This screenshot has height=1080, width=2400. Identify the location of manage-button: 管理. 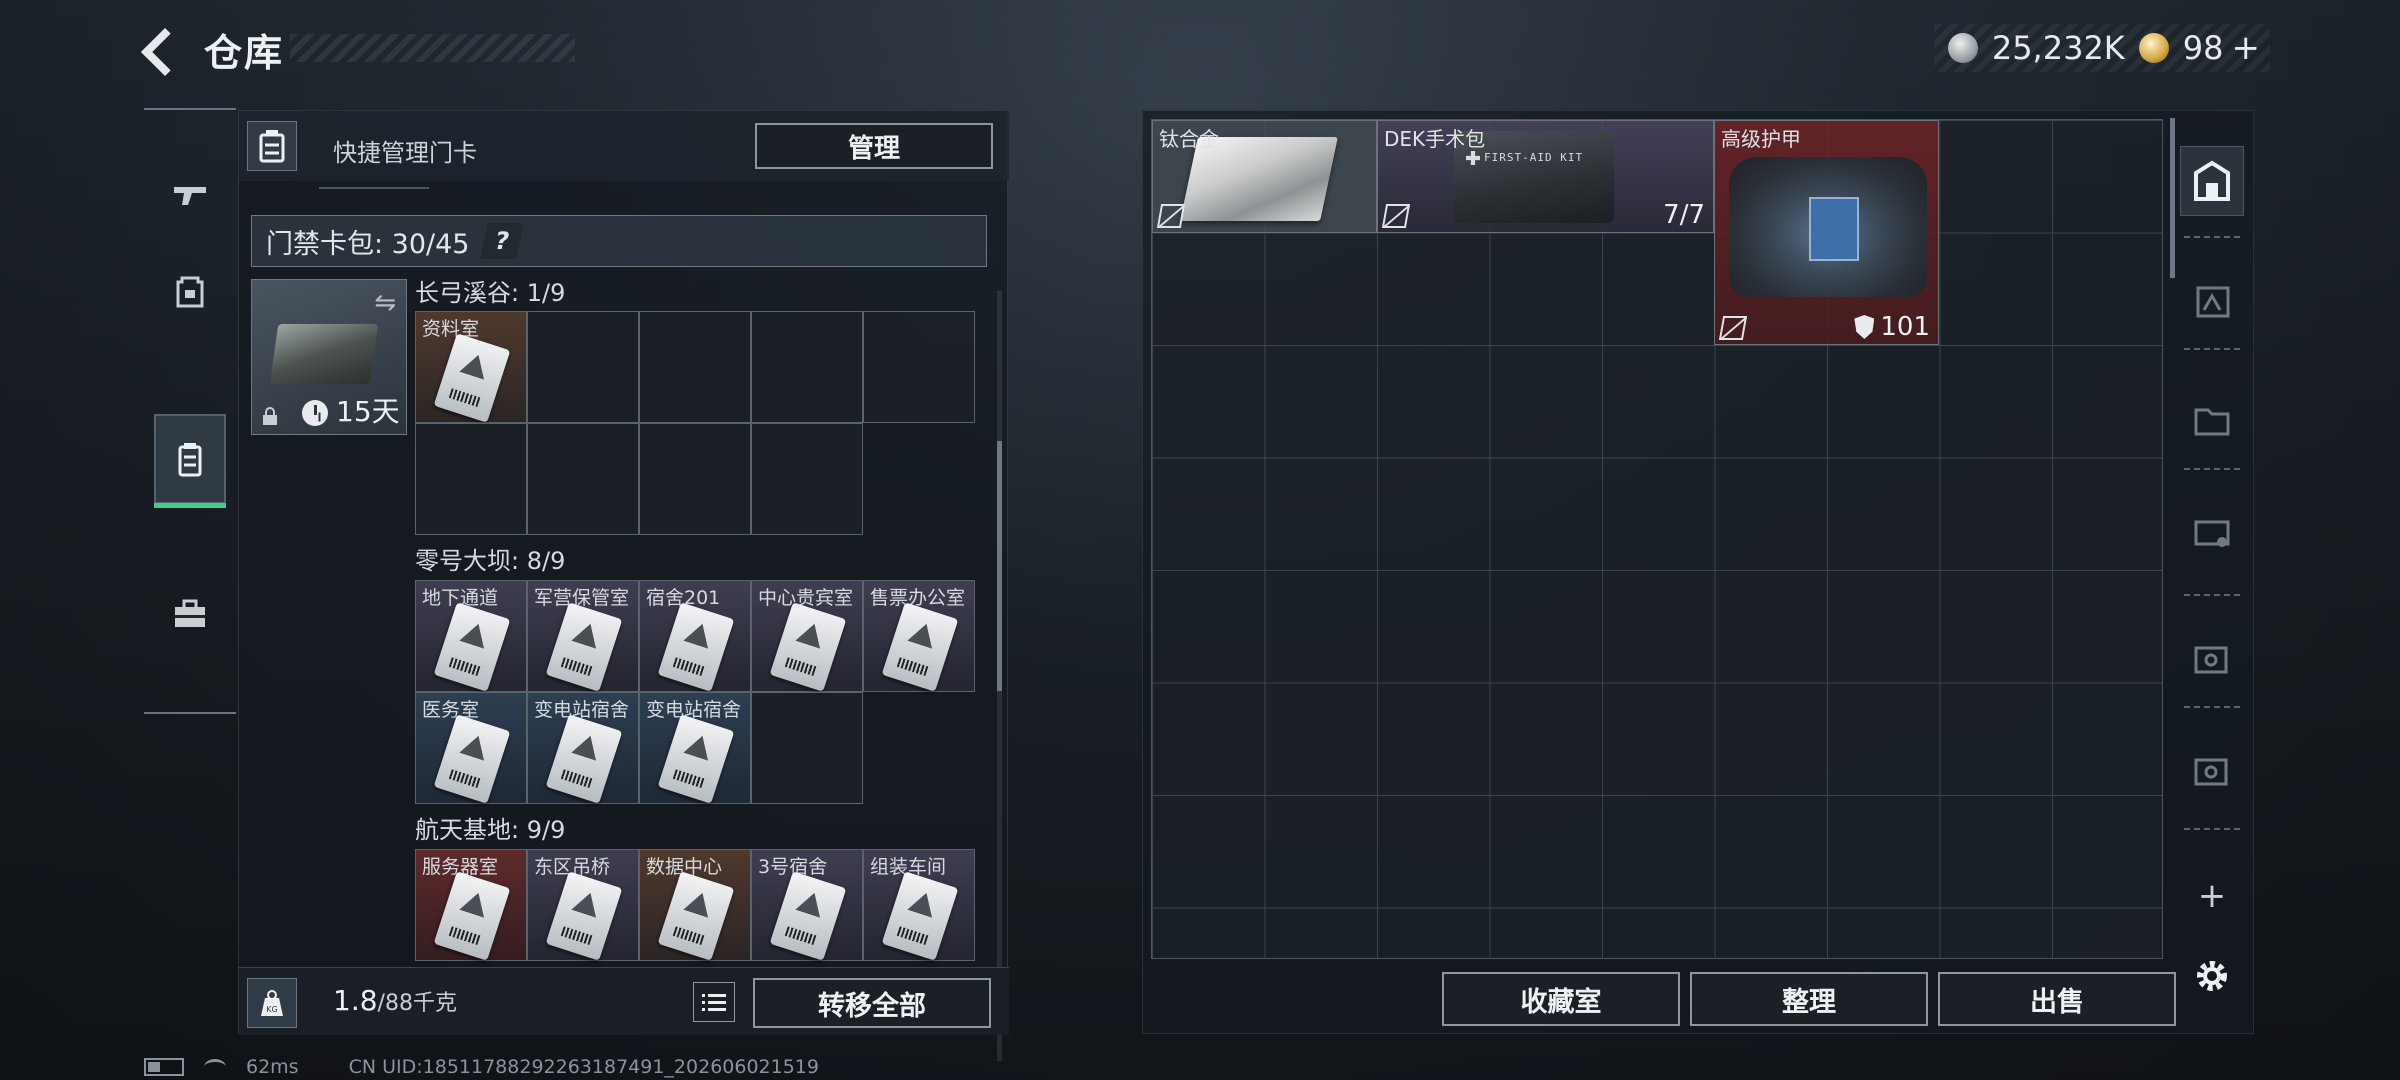
(874, 146).